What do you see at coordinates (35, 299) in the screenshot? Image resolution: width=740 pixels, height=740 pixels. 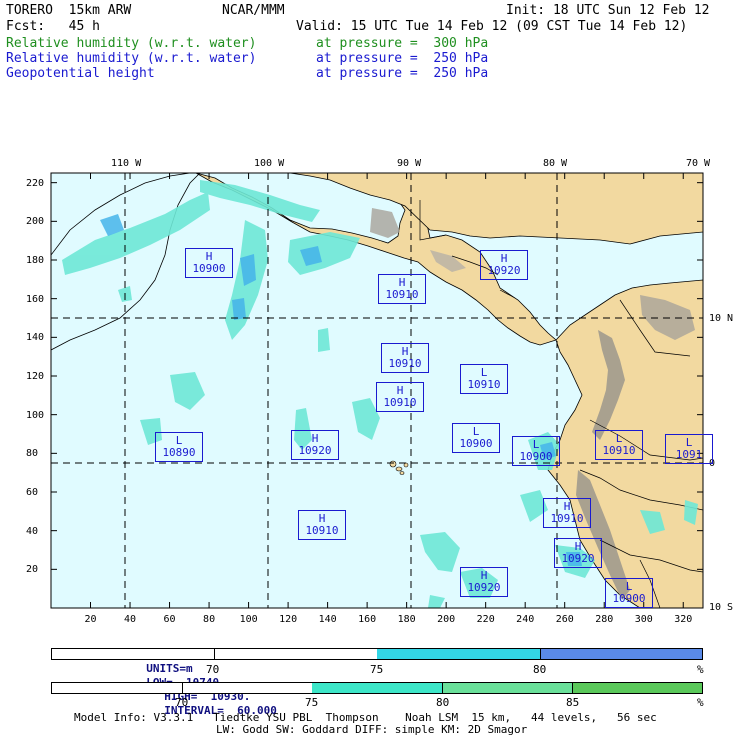 I see `y-tick-label: 160` at bounding box center [35, 299].